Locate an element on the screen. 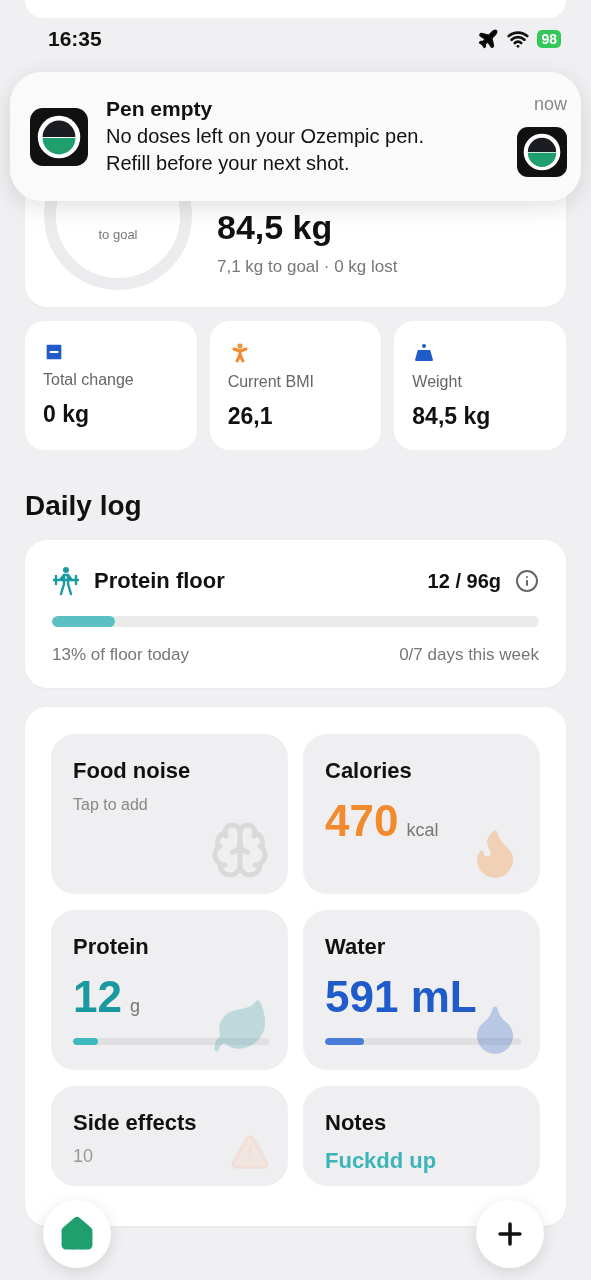 This screenshot has height=1280, width=591. log-tile: Food noise Tap to add is located at coordinates (169, 814).